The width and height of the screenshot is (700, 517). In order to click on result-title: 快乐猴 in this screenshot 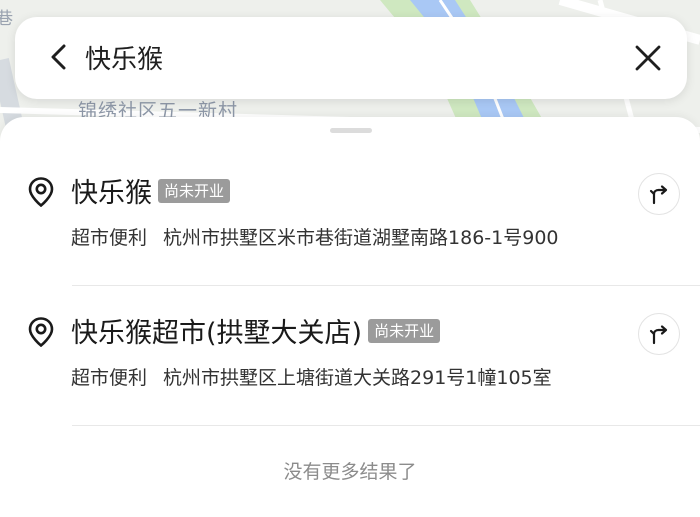, I will do `click(111, 193)`.